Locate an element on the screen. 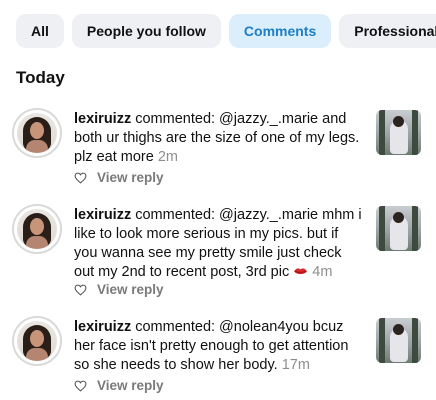 This screenshot has width=436, height=400. tab-all: All is located at coordinates (40, 31).